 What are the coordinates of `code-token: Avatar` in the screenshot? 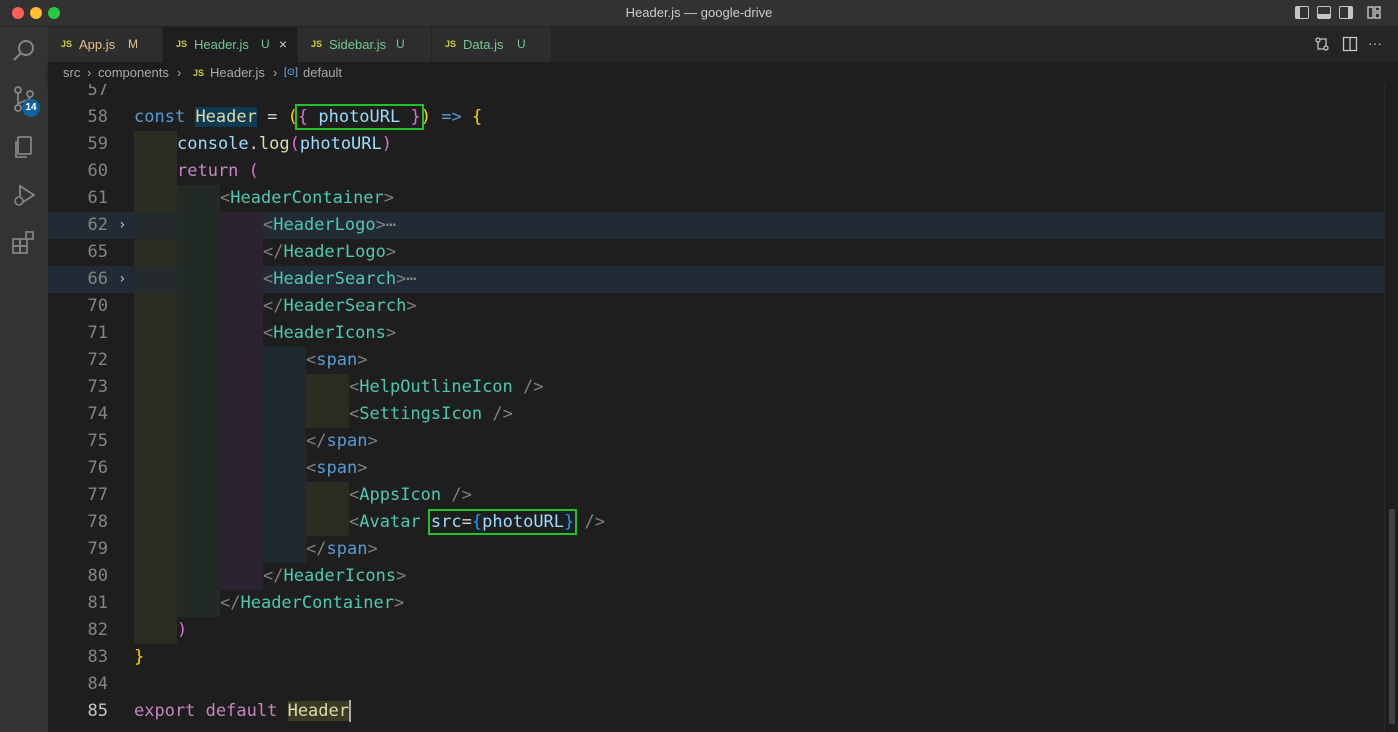 It's located at (390, 522).